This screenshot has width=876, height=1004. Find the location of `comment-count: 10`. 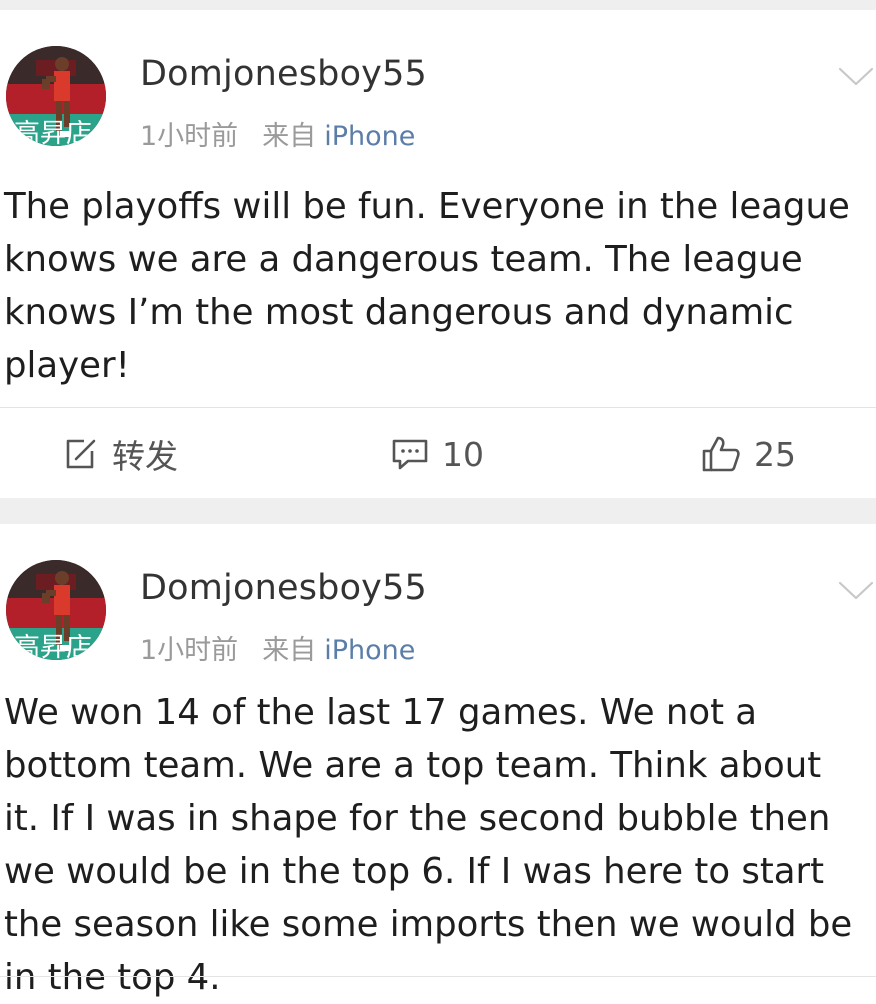

comment-count: 10 is located at coordinates (463, 454).